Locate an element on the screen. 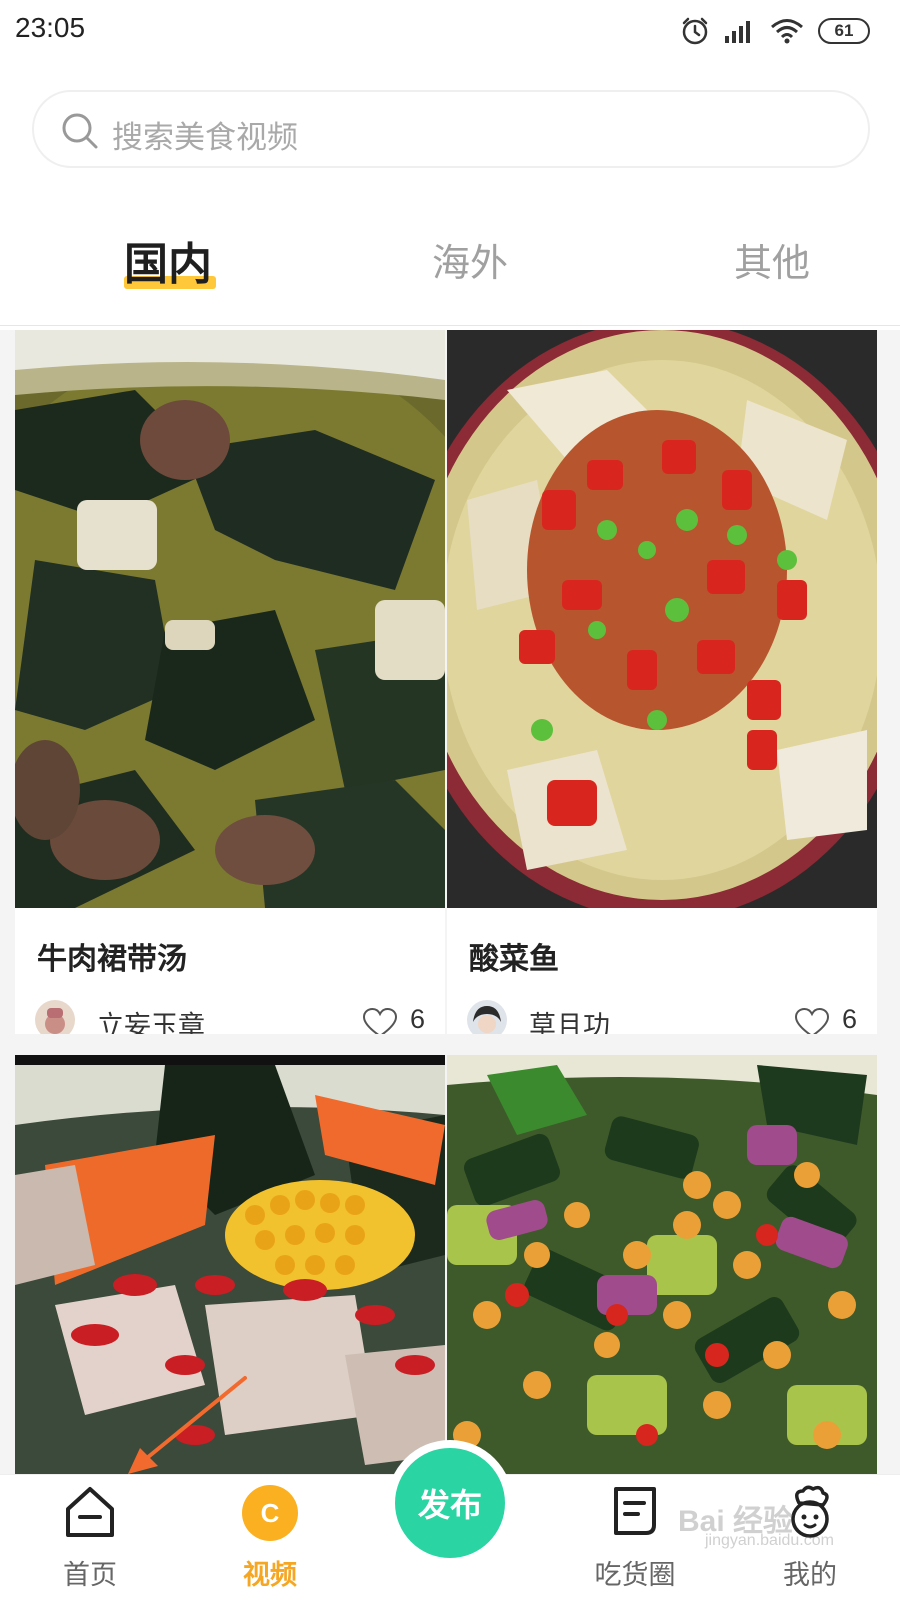 This screenshot has width=900, height=1600. nav-video: C 视频 is located at coordinates (270, 1537).